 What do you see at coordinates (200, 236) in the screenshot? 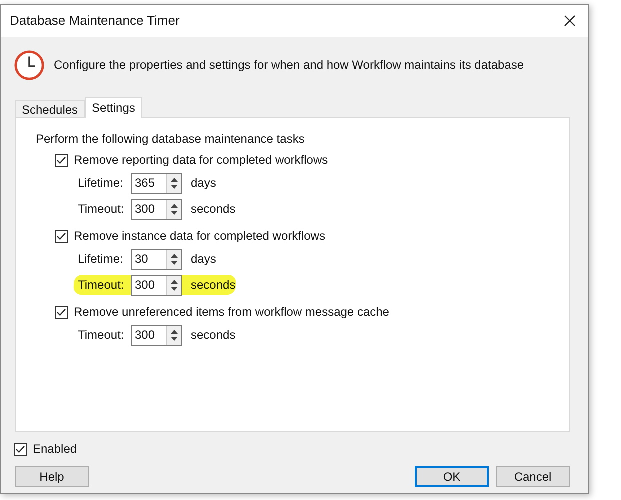
I see `checkbox-label: Remove instance data for completed workflows` at bounding box center [200, 236].